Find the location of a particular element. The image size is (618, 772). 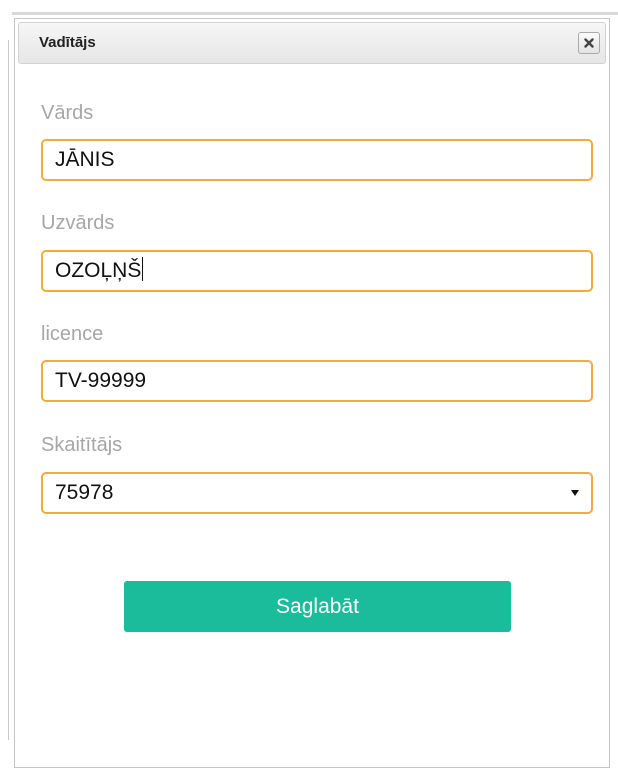

first-name-field: JĀNIS is located at coordinates (317, 160).